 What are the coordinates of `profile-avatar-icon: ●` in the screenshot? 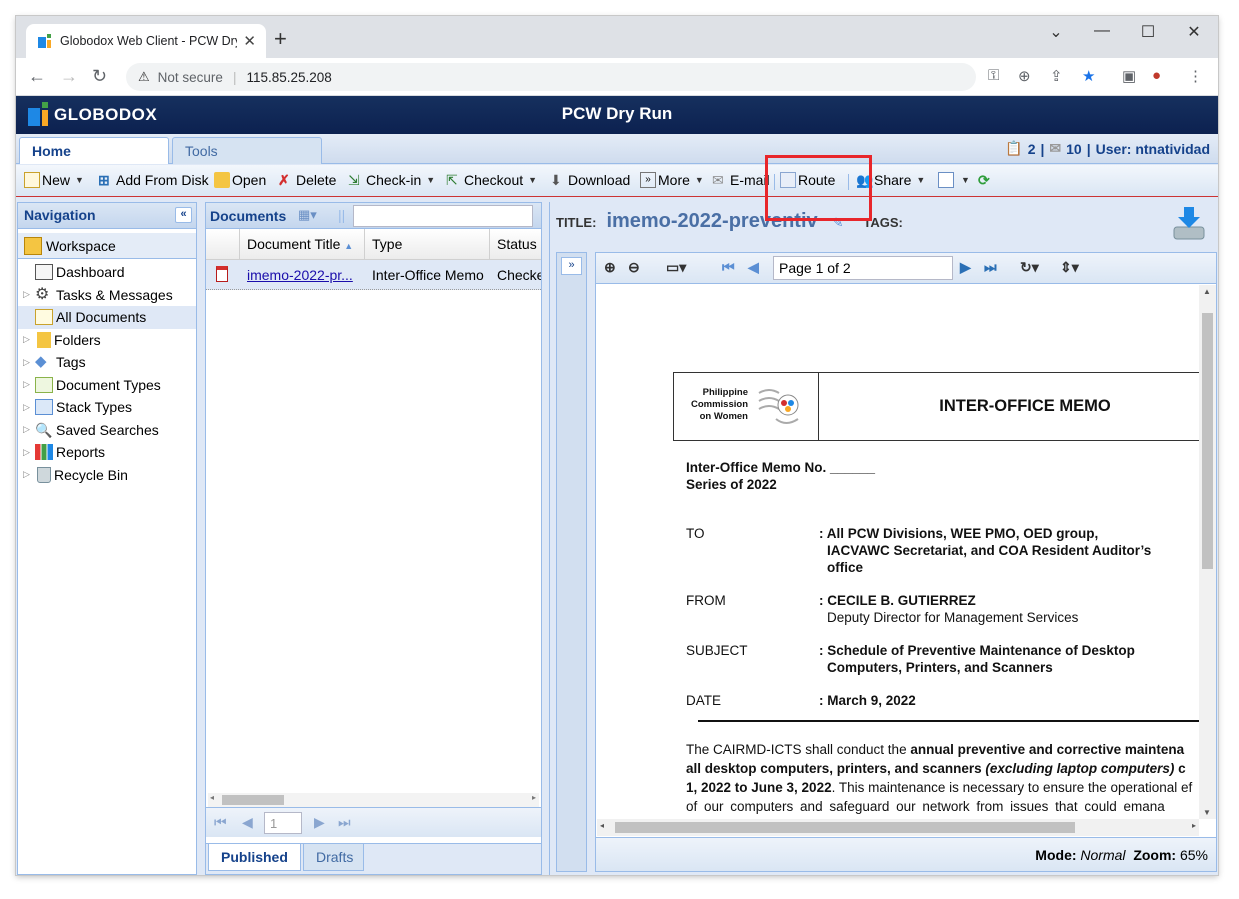 It's located at (1156, 75).